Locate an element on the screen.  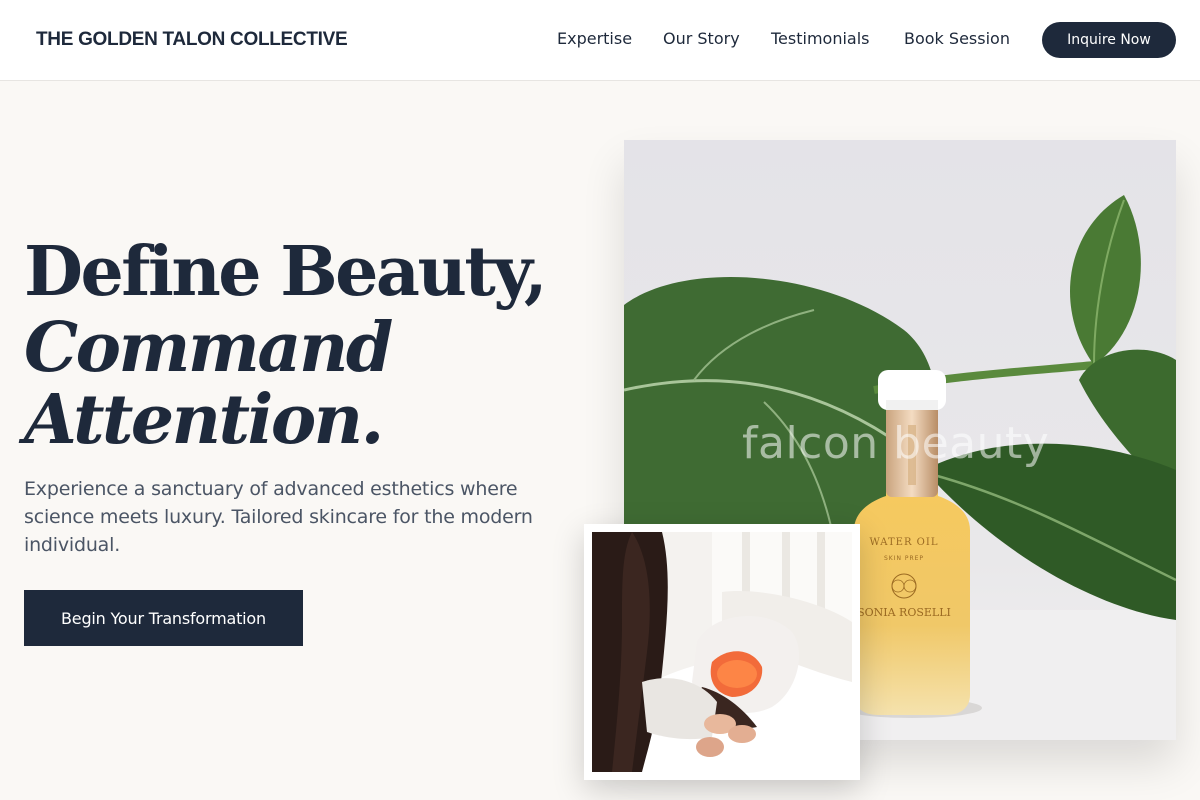
treatment-photo-graphic is located at coordinates (722, 652).